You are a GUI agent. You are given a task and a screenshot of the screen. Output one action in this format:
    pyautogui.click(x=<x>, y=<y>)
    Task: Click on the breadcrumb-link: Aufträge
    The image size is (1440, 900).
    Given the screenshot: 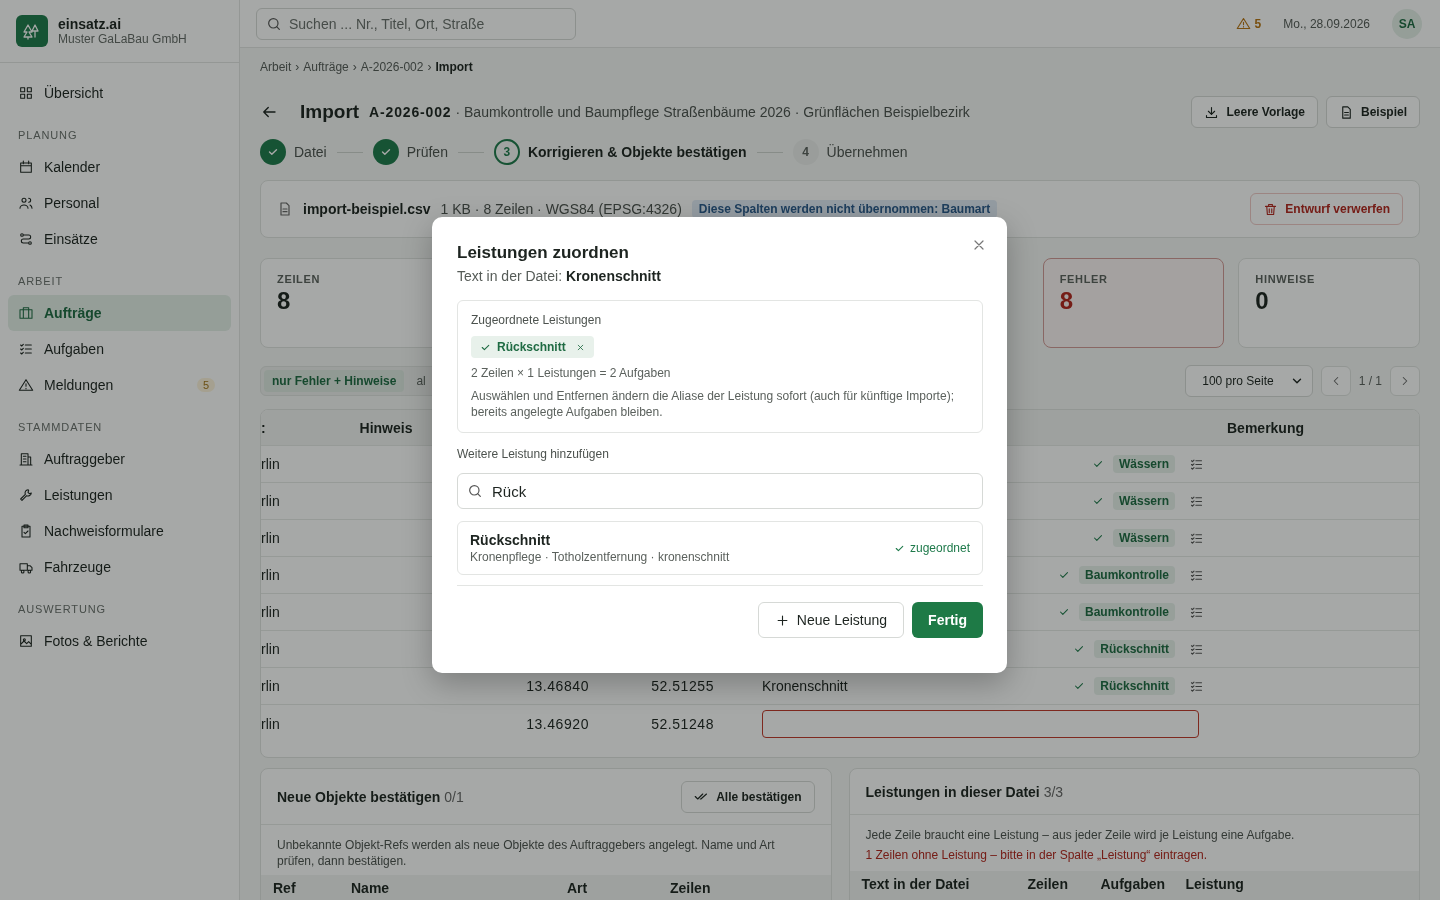 What is the action you would take?
    pyautogui.click(x=326, y=70)
    